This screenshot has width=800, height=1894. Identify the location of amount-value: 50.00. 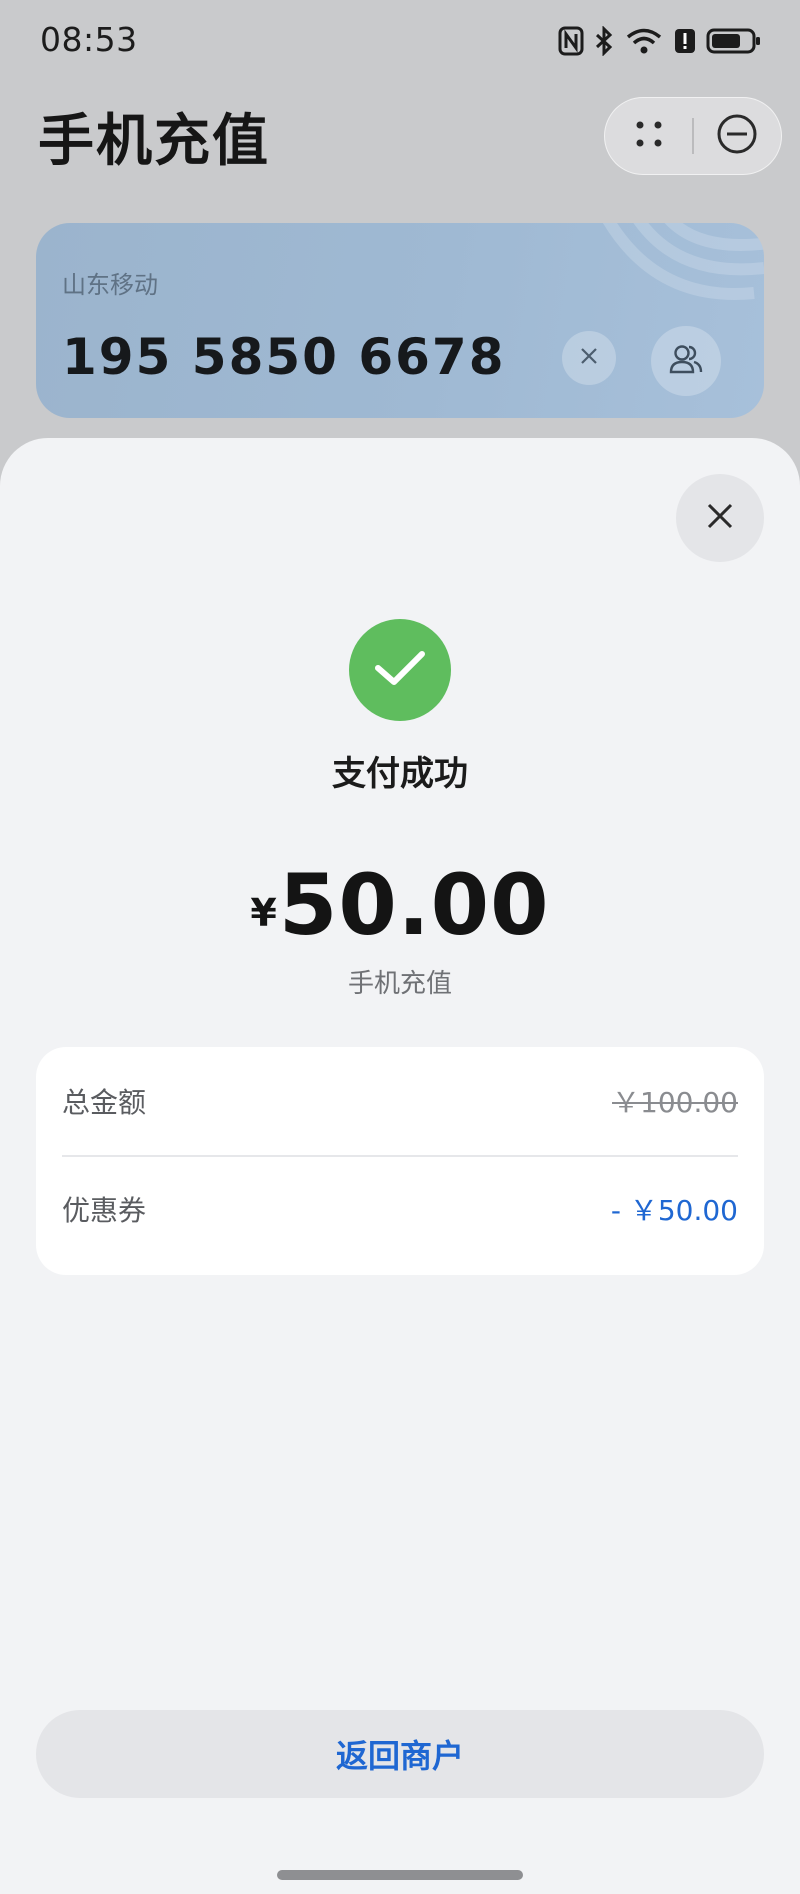
(414, 905).